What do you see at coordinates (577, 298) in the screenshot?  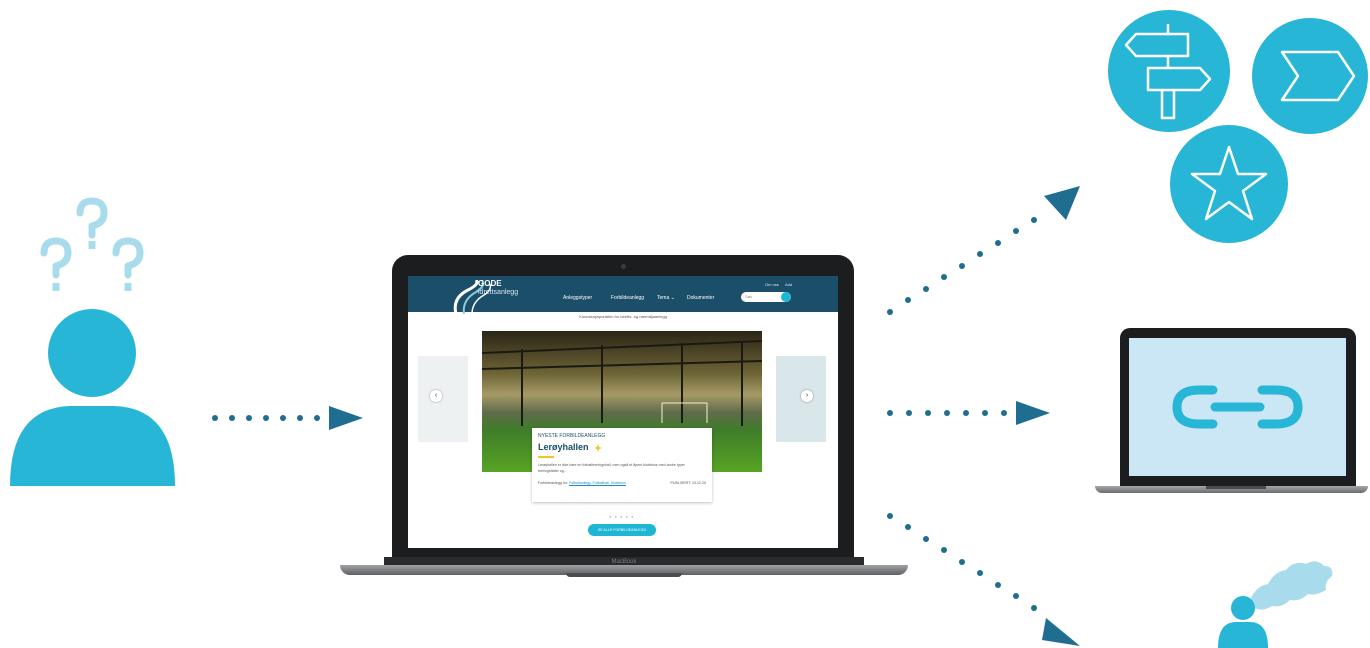 I see `nav-anleggstyper: Anleggstyper` at bounding box center [577, 298].